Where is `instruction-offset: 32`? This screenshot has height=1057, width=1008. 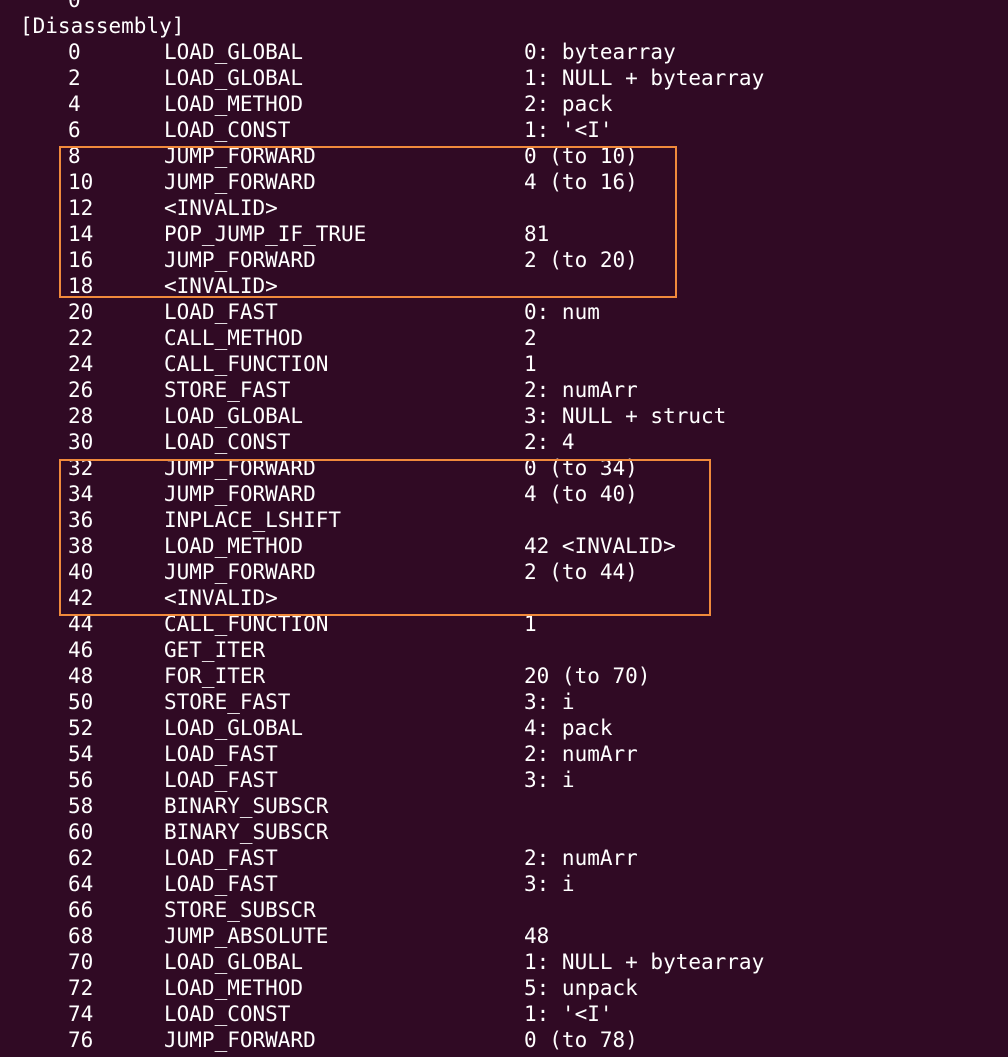
instruction-offset: 32 is located at coordinates (81, 468).